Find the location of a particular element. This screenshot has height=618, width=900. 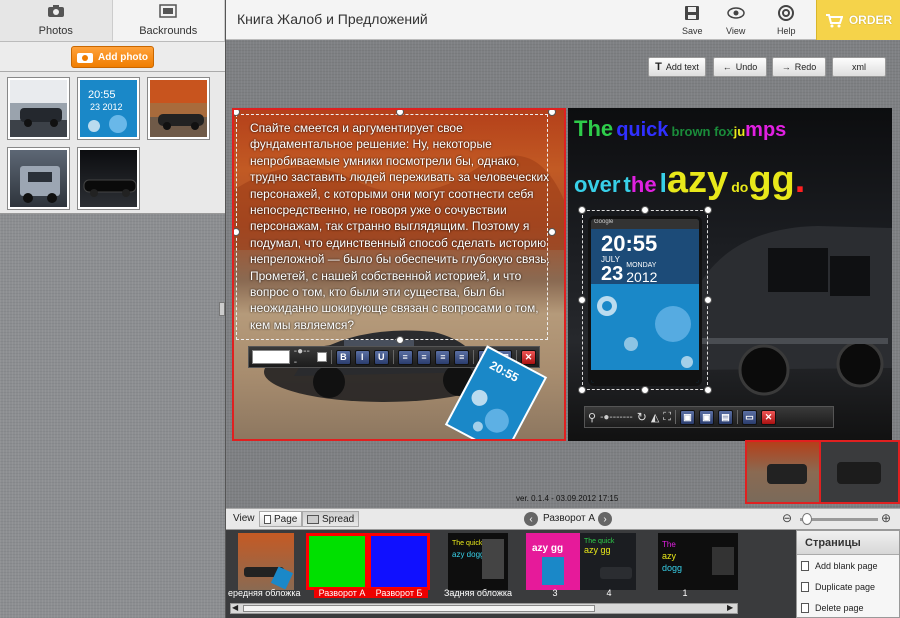

scroll-left-icon: ◀ is located at coordinates (235, 607).